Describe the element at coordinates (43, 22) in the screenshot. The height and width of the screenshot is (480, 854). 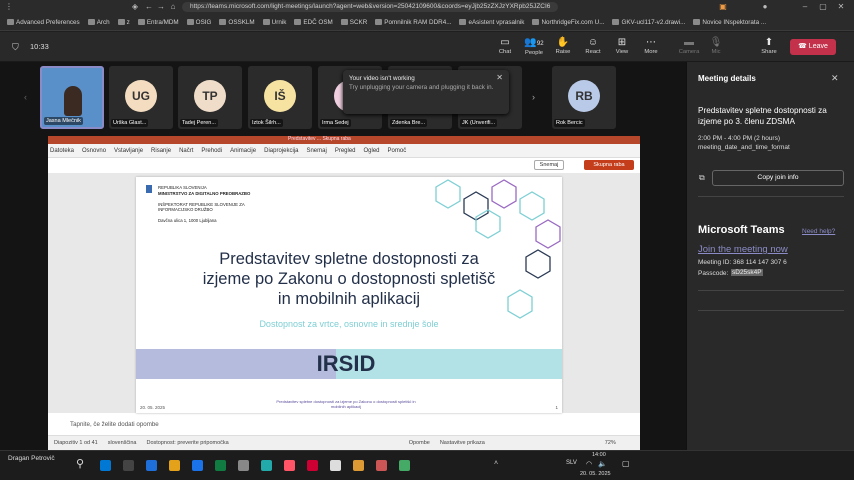
I see `bookmark-item: Advanced Preferences` at that location.